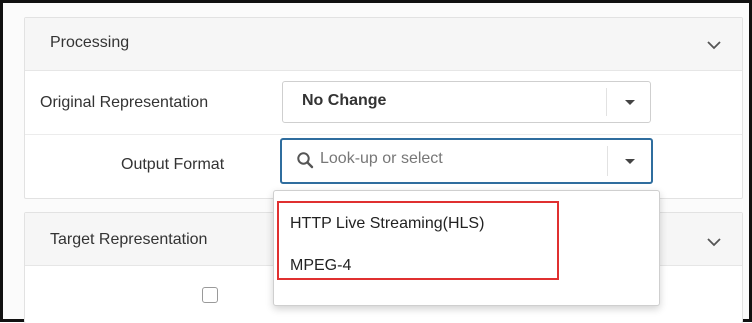 This screenshot has height=323, width=752. I want to click on original-representation-value: No Change, so click(344, 100).